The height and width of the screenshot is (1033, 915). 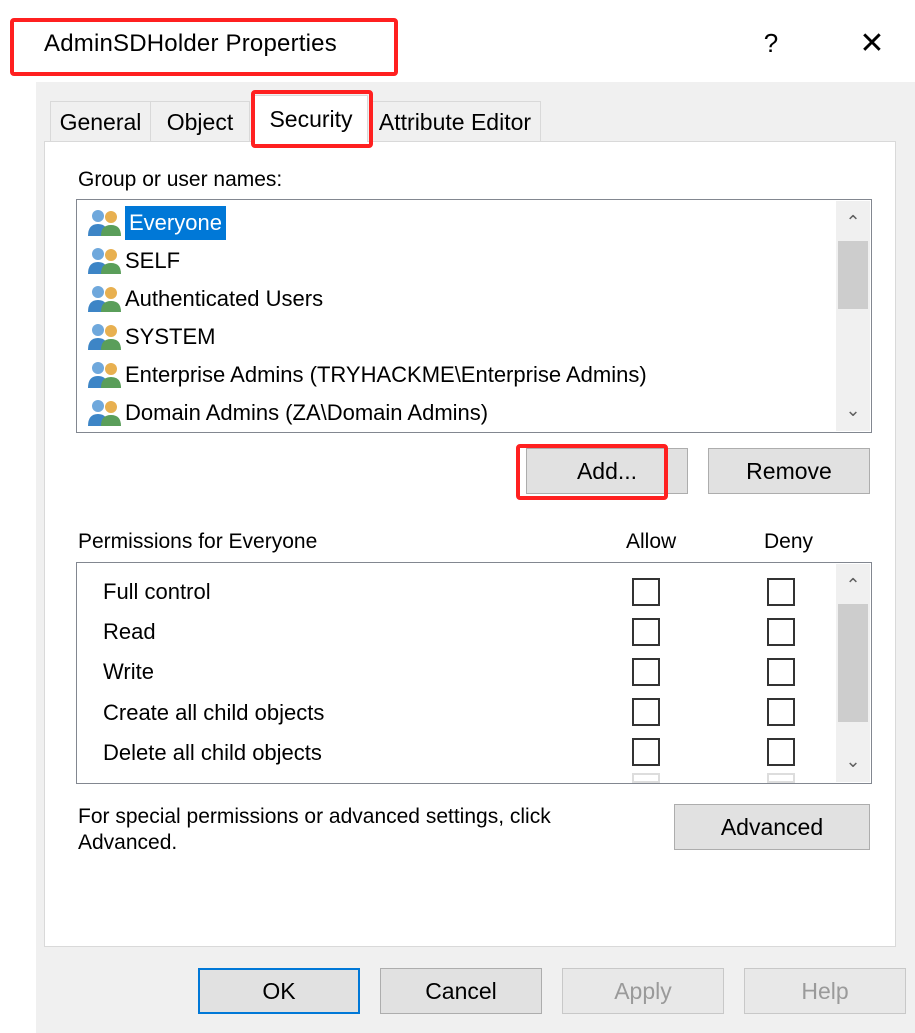 I want to click on list-item: SELF, so click(x=133, y=261).